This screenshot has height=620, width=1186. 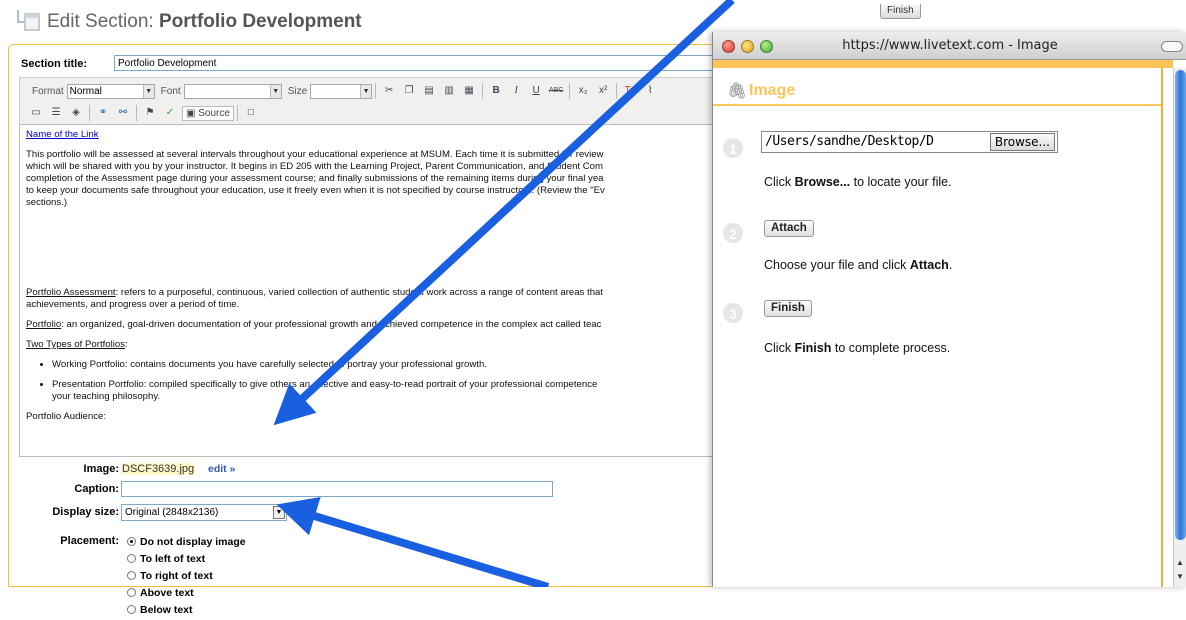 What do you see at coordinates (221, 469) in the screenshot?
I see `image-edit-link: edit »` at bounding box center [221, 469].